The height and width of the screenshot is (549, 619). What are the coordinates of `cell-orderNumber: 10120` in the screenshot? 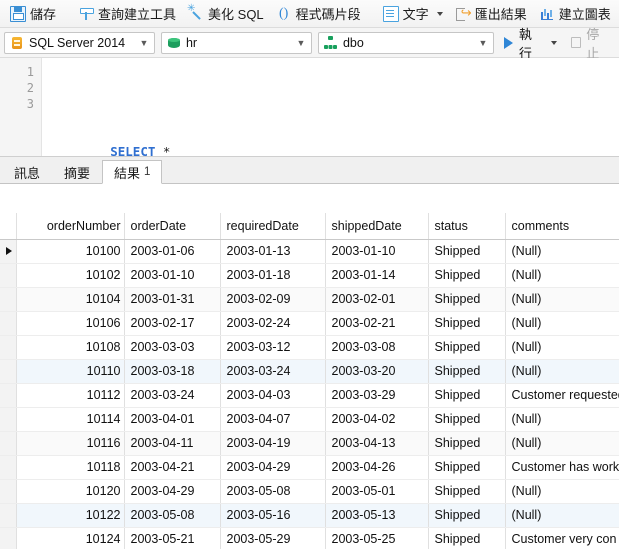 It's located at (70, 491).